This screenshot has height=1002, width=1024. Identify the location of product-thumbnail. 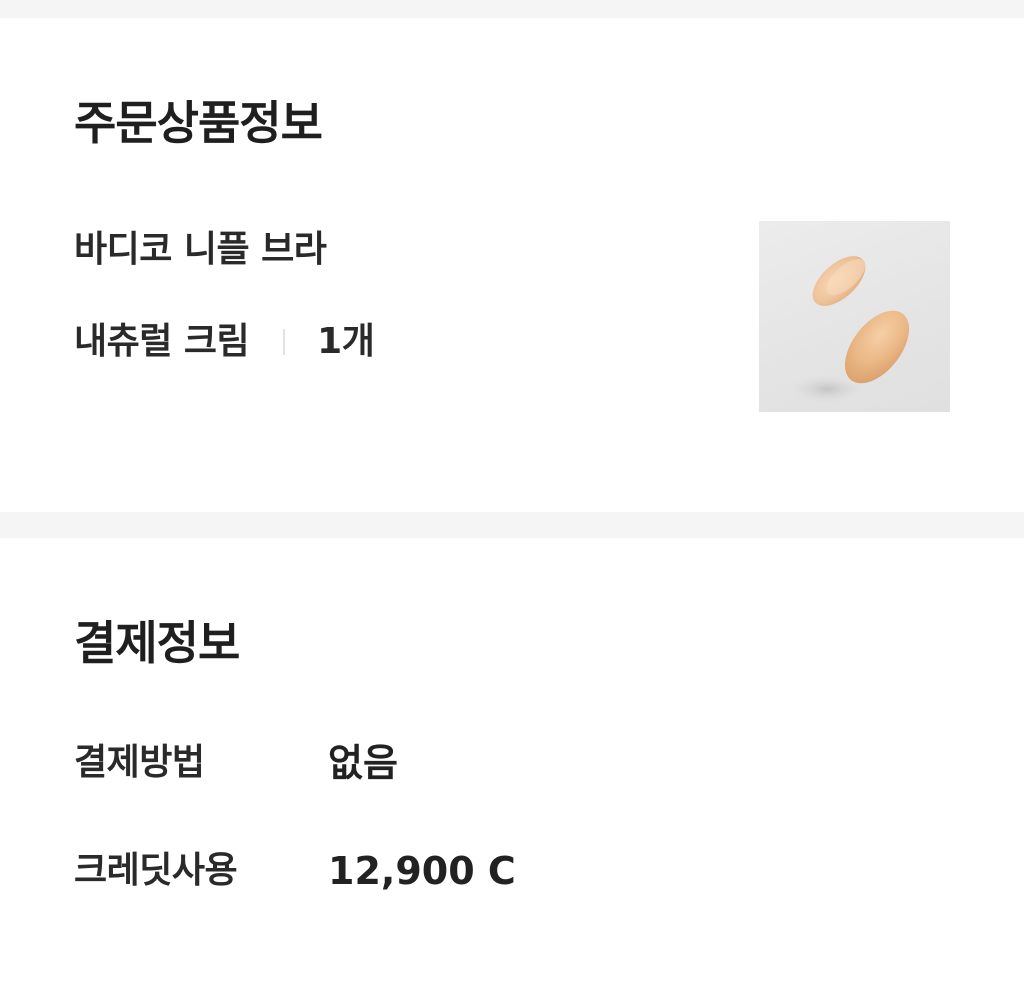
(854, 316).